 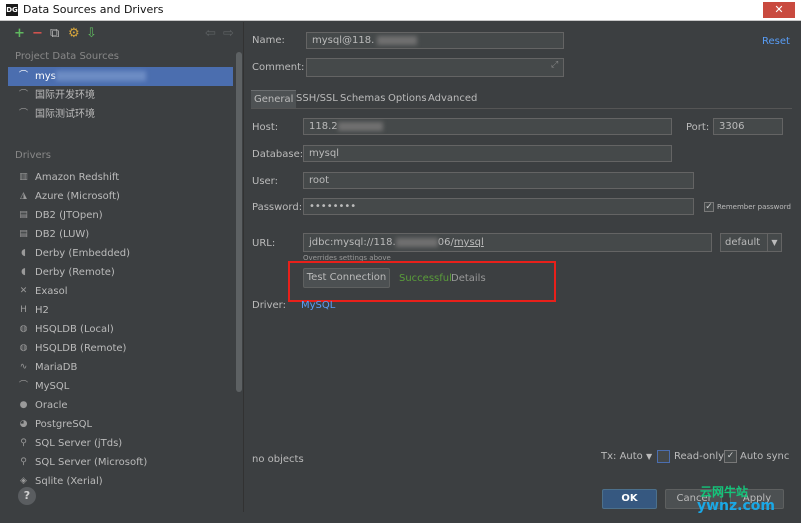 I want to click on data-source-label: 国际测试环境, so click(x=65, y=114).